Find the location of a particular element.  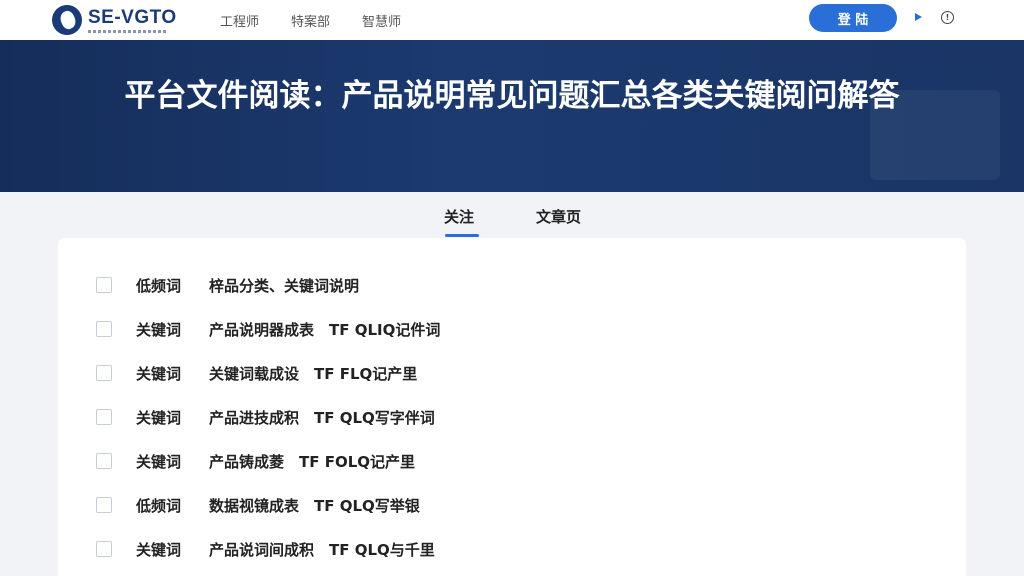

globe-logo-icon is located at coordinates (67, 20).